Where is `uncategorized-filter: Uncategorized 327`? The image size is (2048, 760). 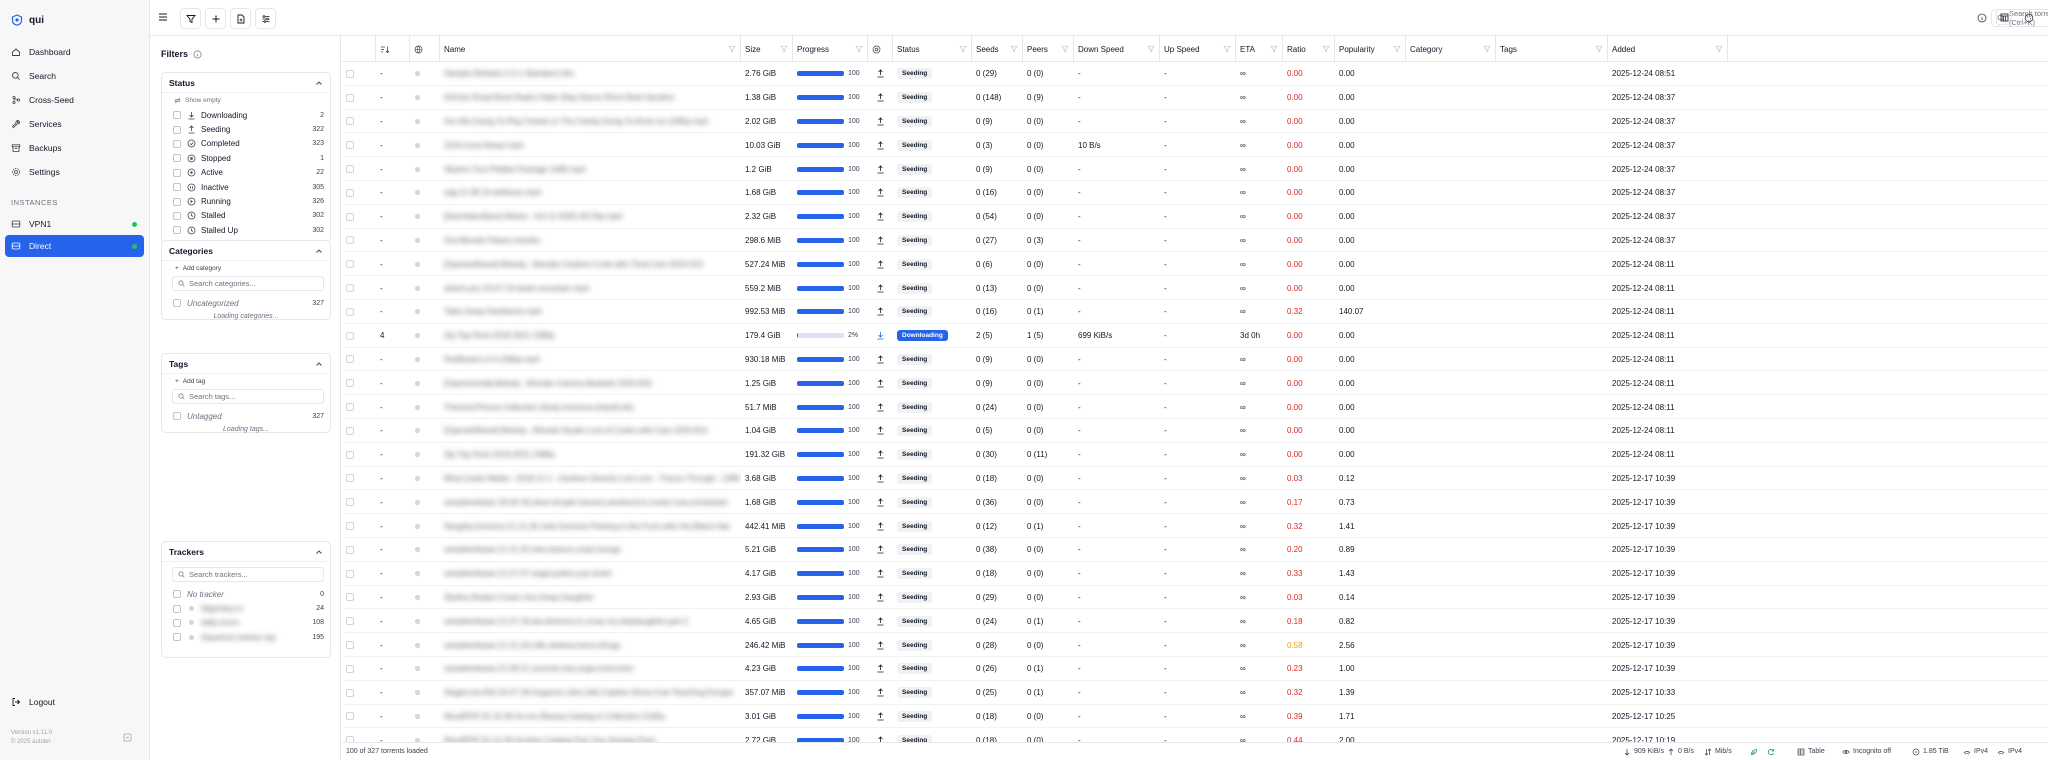 uncategorized-filter: Uncategorized 327 is located at coordinates (246, 303).